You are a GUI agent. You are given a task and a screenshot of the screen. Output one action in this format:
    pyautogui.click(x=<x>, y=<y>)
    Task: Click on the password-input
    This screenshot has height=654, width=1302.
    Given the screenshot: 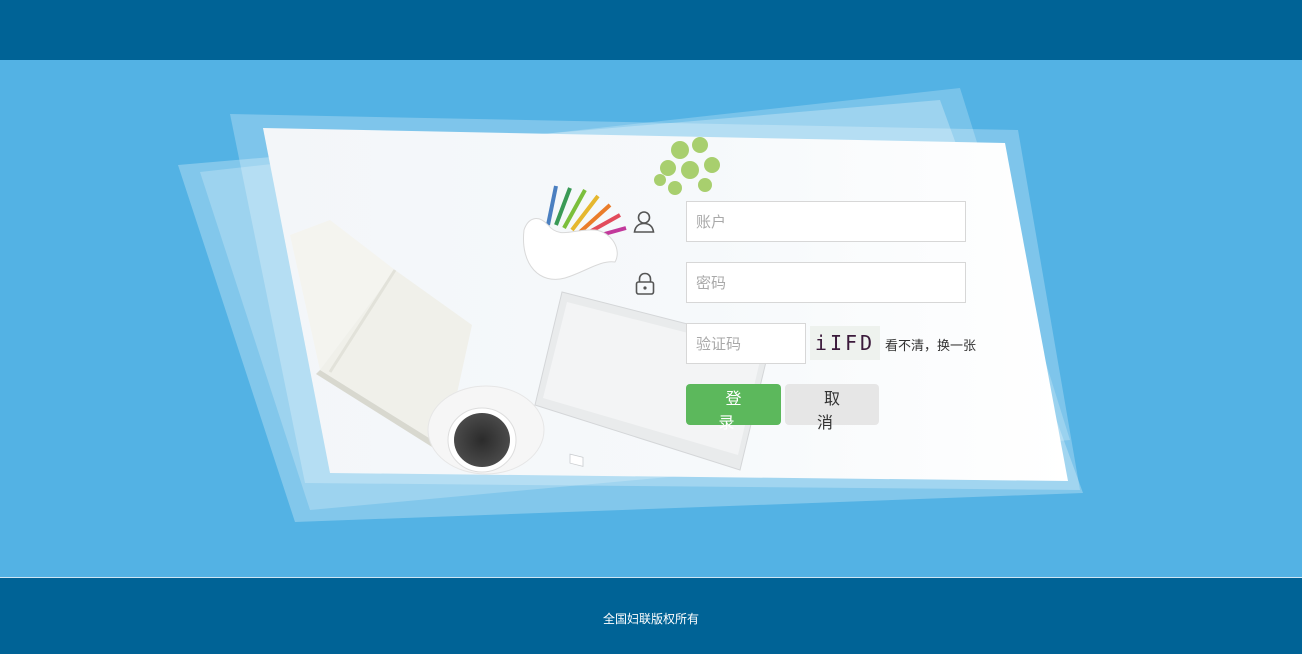 What is the action you would take?
    pyautogui.click(x=826, y=282)
    